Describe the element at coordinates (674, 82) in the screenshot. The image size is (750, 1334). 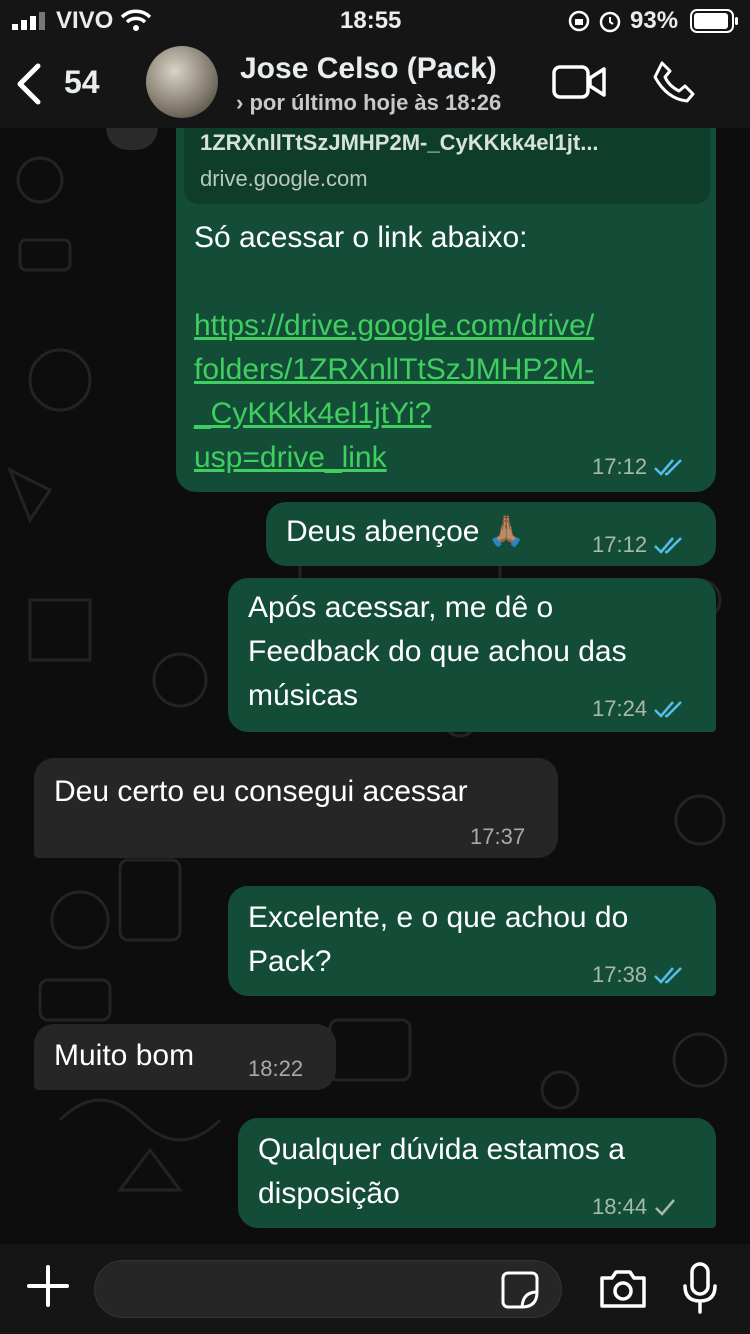
I see `phone-call-icon` at that location.